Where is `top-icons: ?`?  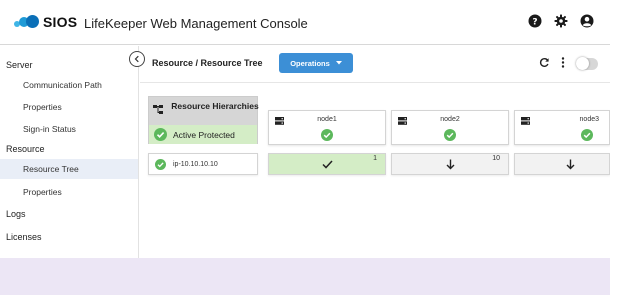
top-icons: ? is located at coordinates (561, 21).